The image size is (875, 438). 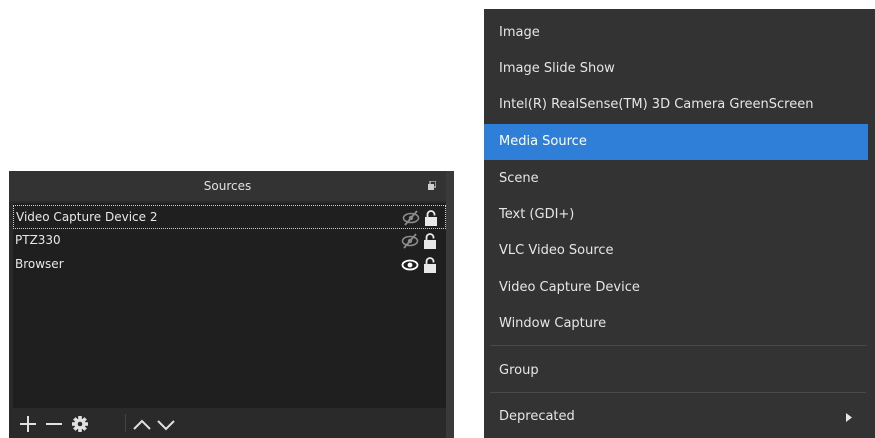 What do you see at coordinates (676, 417) in the screenshot?
I see `menu-item-deprecated: Deprecated` at bounding box center [676, 417].